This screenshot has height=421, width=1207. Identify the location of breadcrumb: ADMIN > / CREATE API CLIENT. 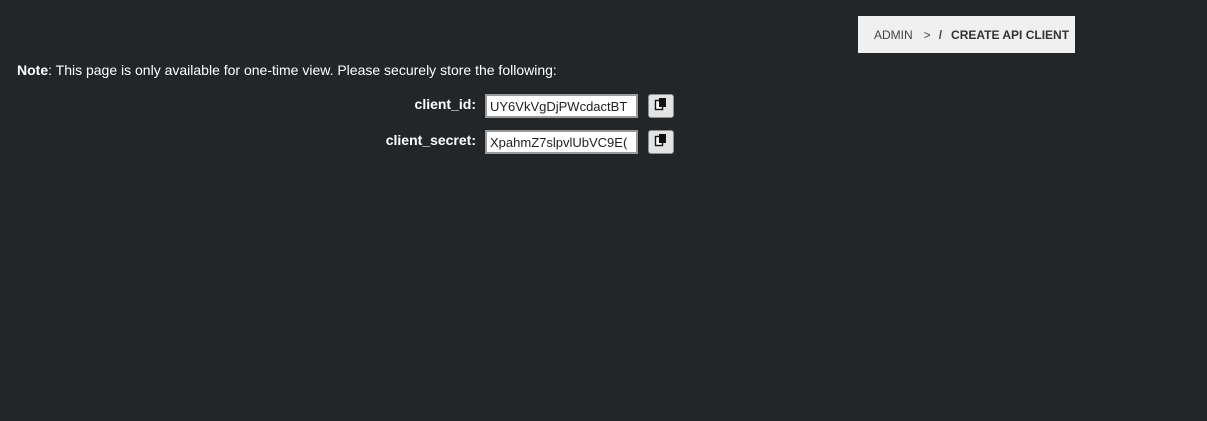
(966, 34).